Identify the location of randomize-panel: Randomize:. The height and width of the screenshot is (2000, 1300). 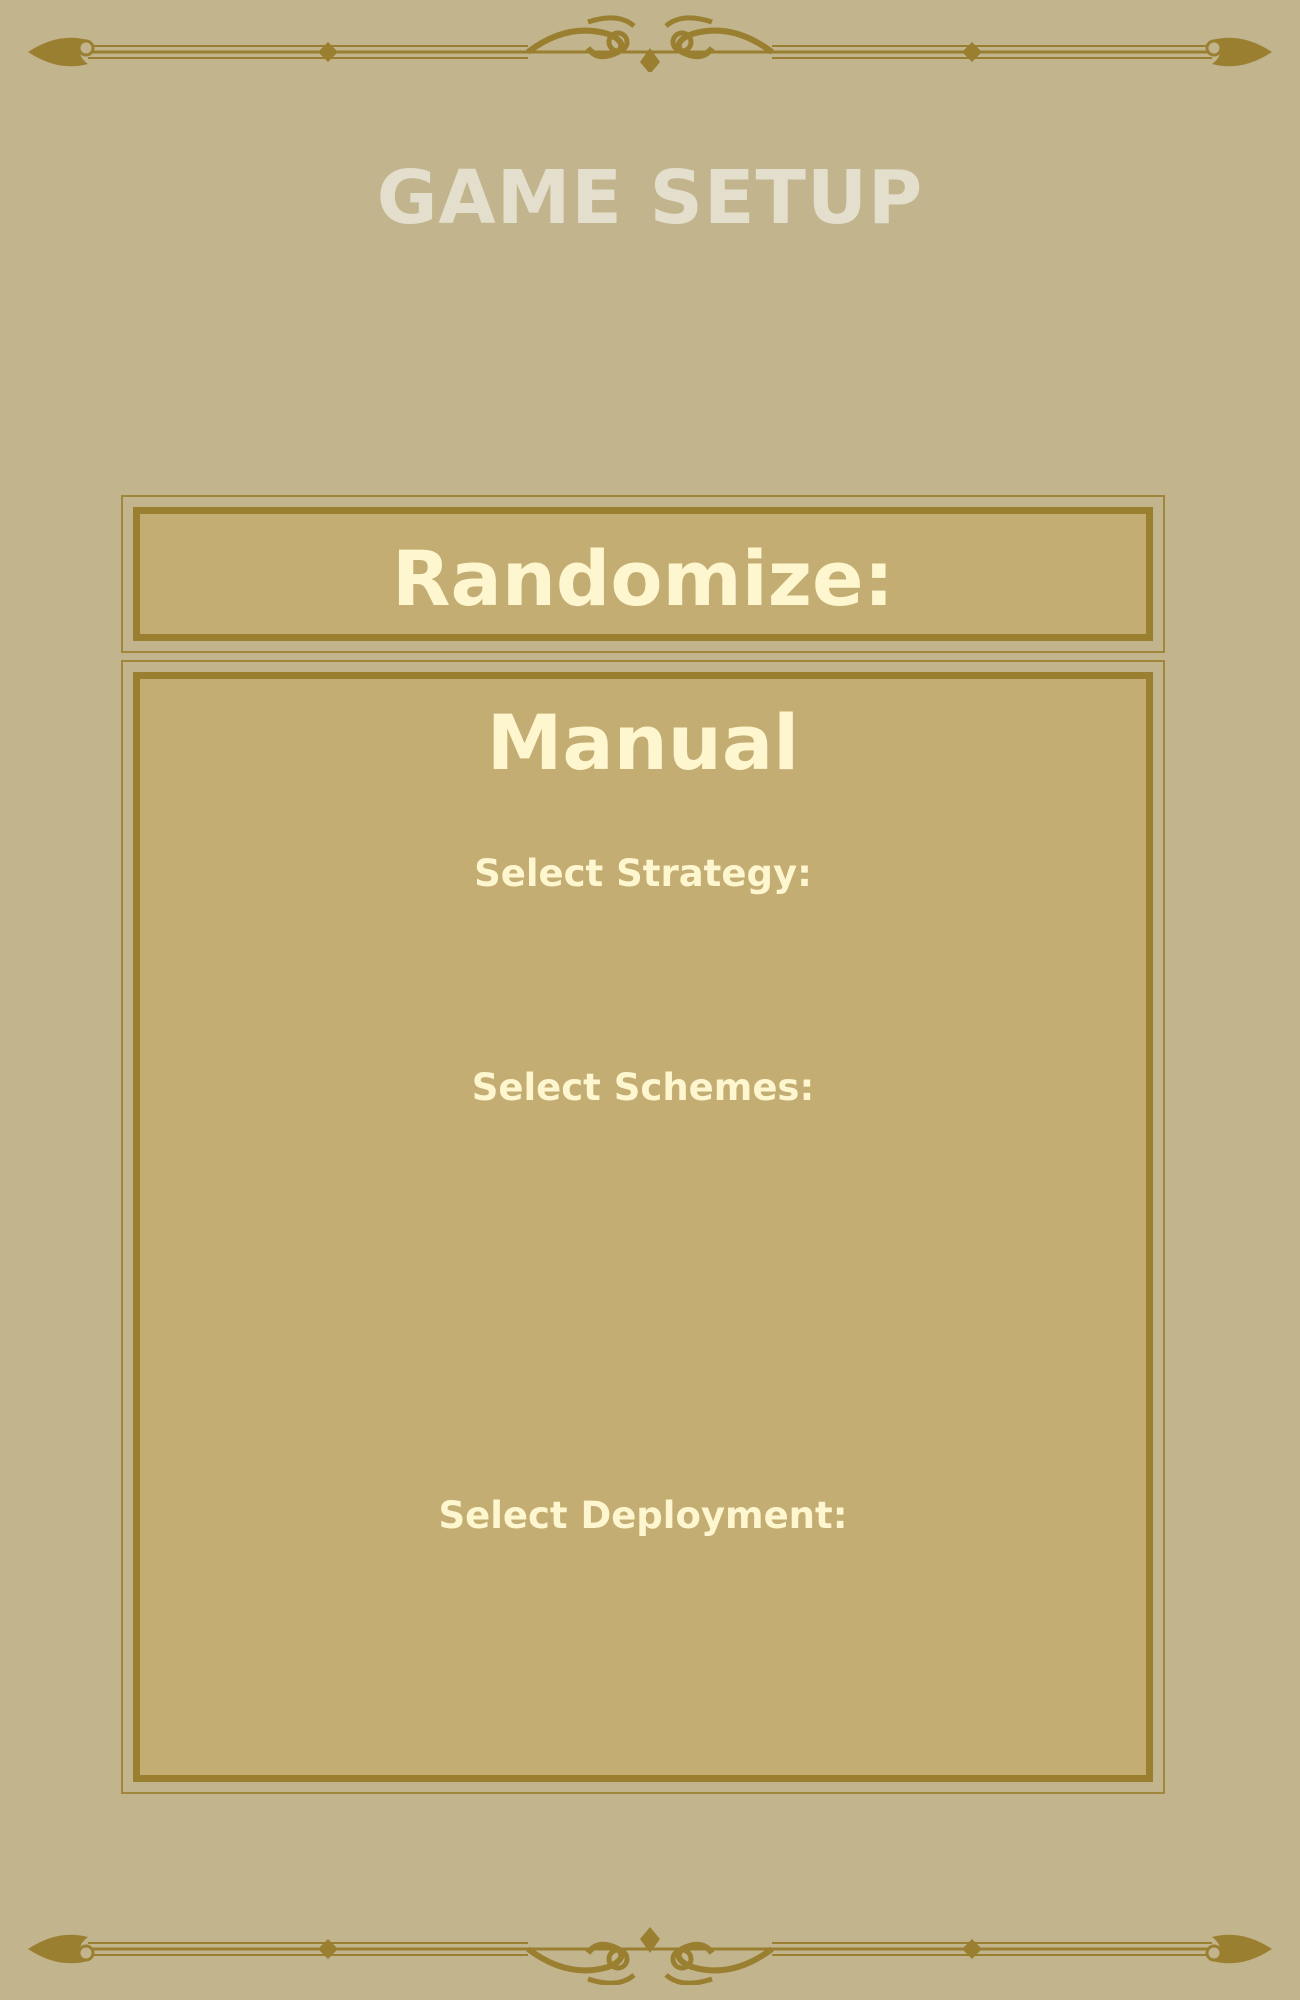
(643, 574).